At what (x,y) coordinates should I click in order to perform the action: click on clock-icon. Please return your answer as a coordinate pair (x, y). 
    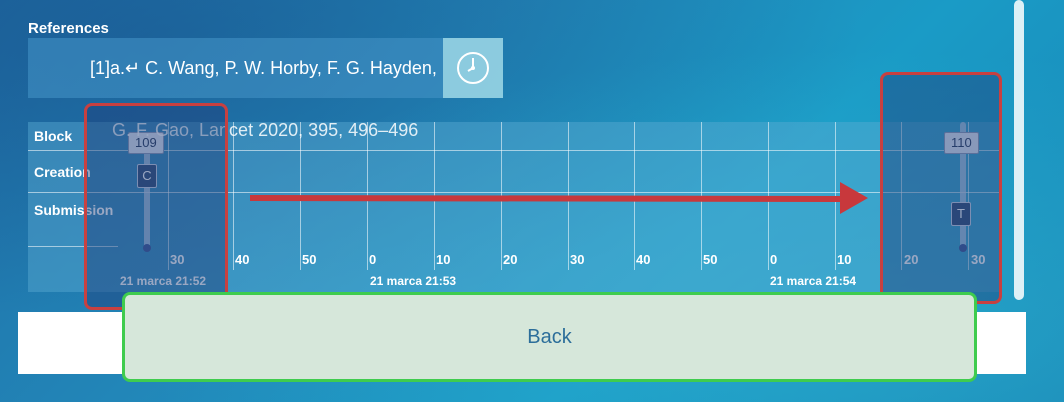
    Looking at the image, I should click on (473, 68).